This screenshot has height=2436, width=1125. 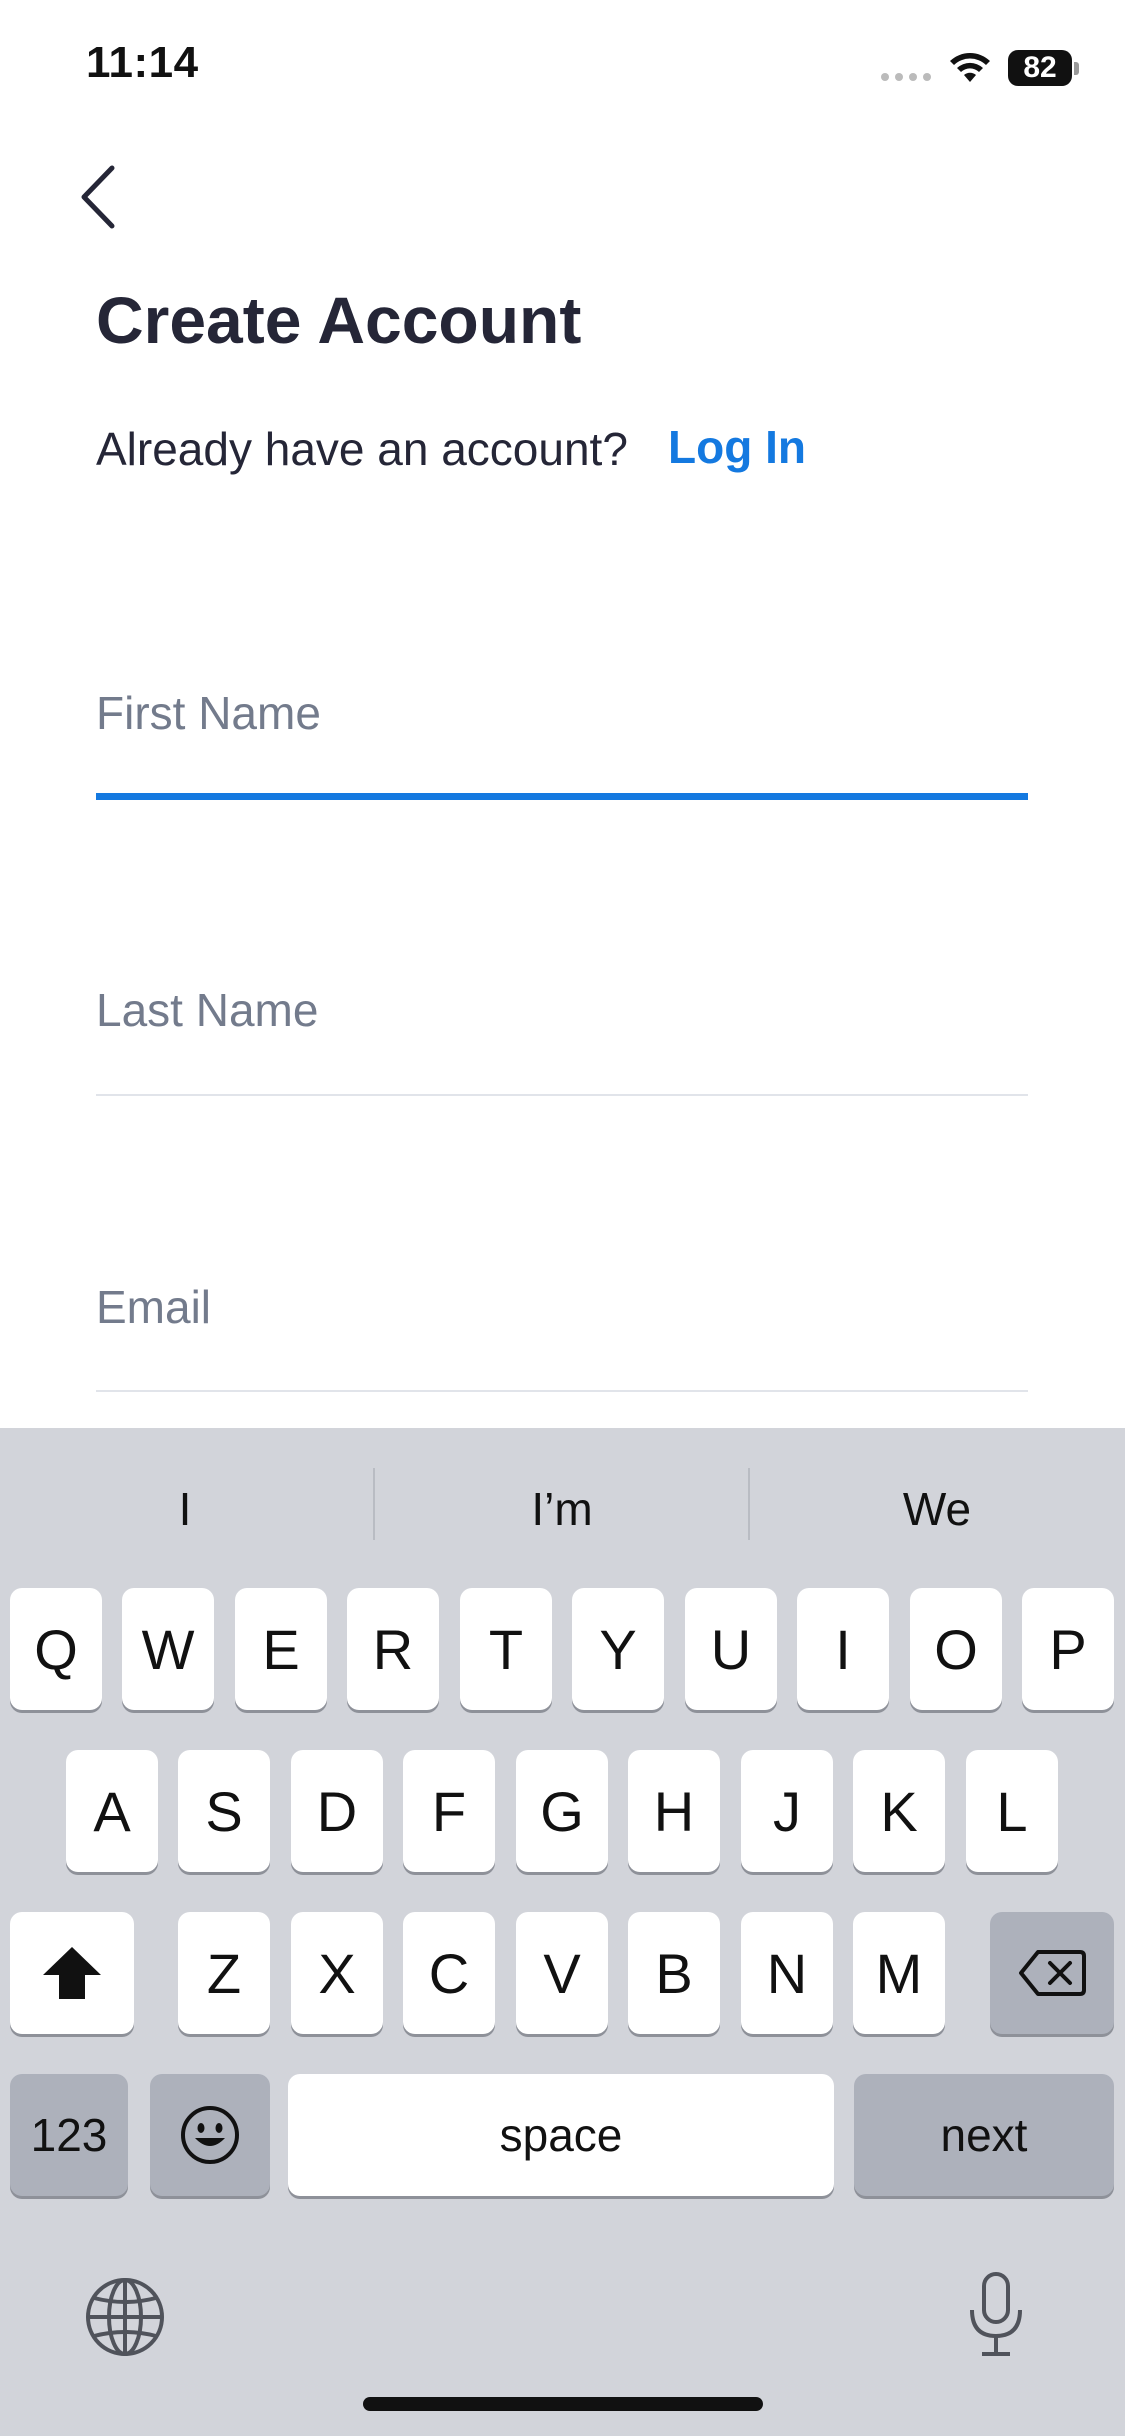 I want to click on emoji-key, so click(x=210, y=2135).